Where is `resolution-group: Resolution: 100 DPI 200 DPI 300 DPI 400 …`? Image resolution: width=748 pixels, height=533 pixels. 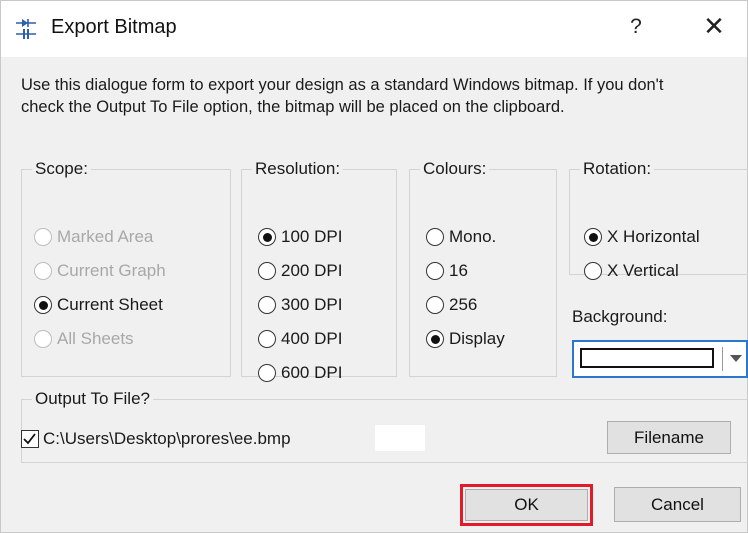 resolution-group: Resolution: 100 DPI 200 DPI 300 DPI 400 … is located at coordinates (319, 270).